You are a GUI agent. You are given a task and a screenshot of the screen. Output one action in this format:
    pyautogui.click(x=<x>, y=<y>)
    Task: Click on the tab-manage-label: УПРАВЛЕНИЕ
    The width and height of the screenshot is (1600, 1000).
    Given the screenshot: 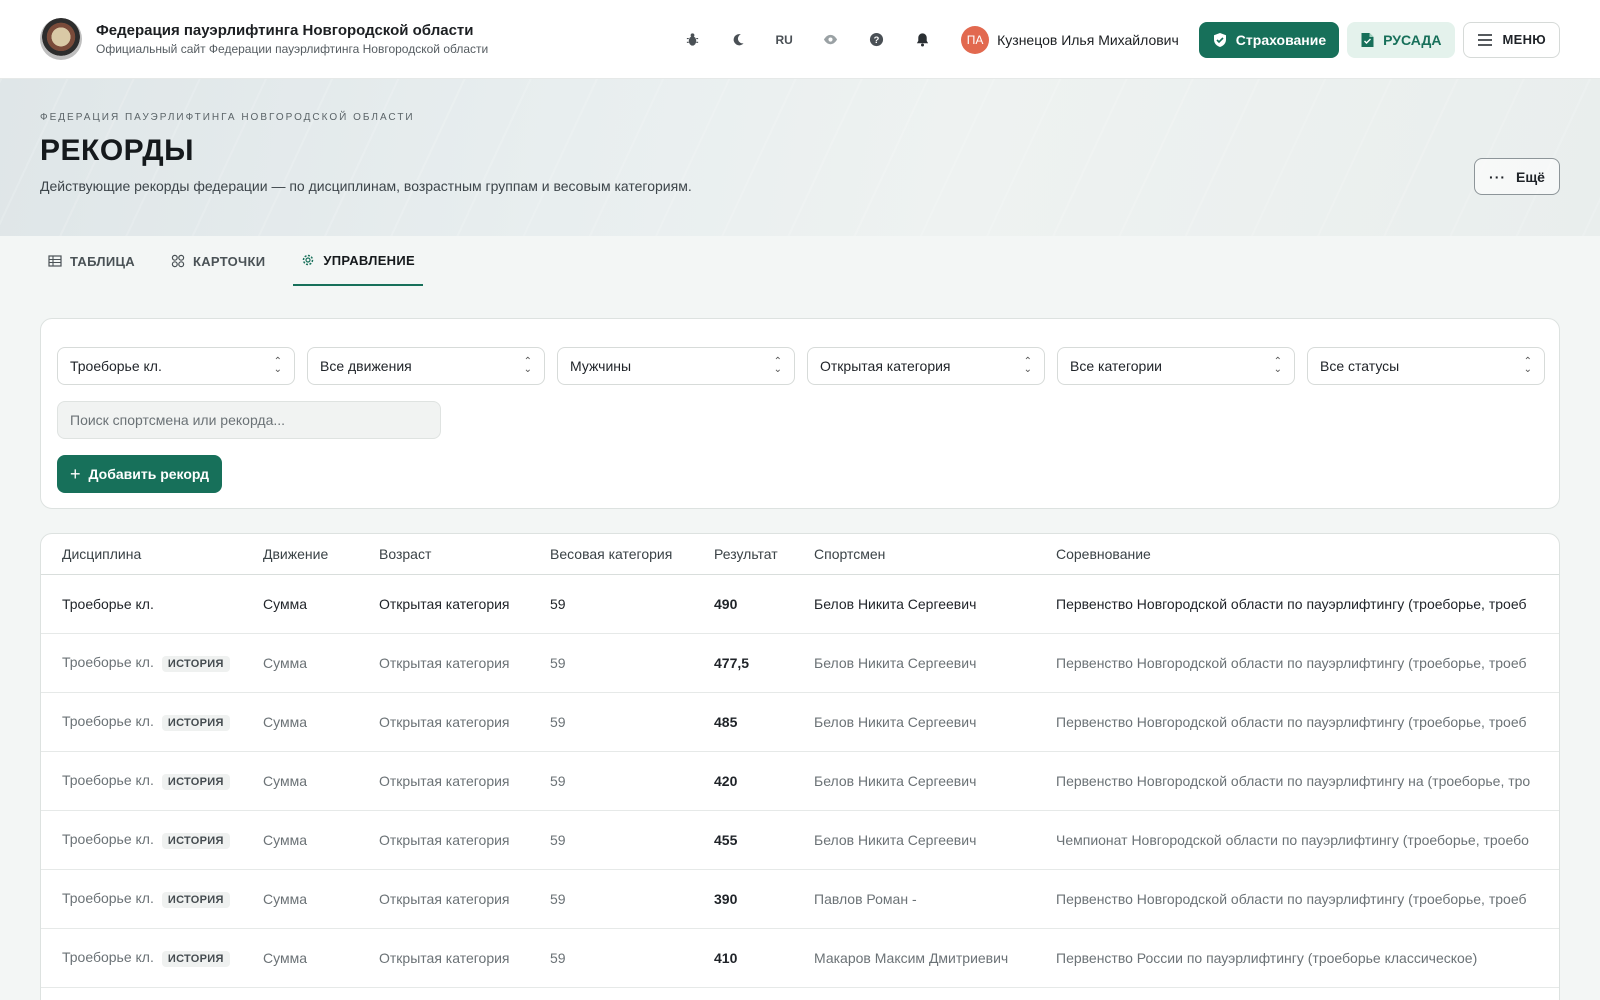 What is the action you would take?
    pyautogui.click(x=369, y=260)
    